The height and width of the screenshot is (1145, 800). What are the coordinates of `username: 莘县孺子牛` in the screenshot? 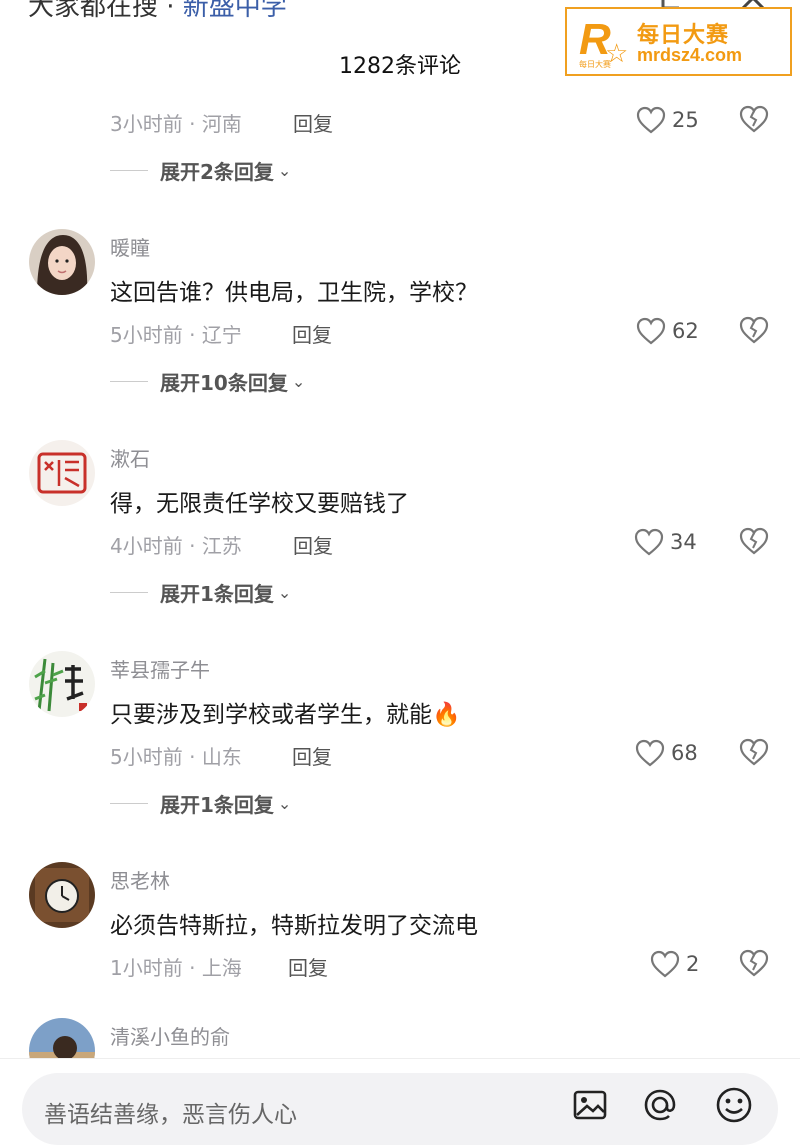 It's located at (160, 668).